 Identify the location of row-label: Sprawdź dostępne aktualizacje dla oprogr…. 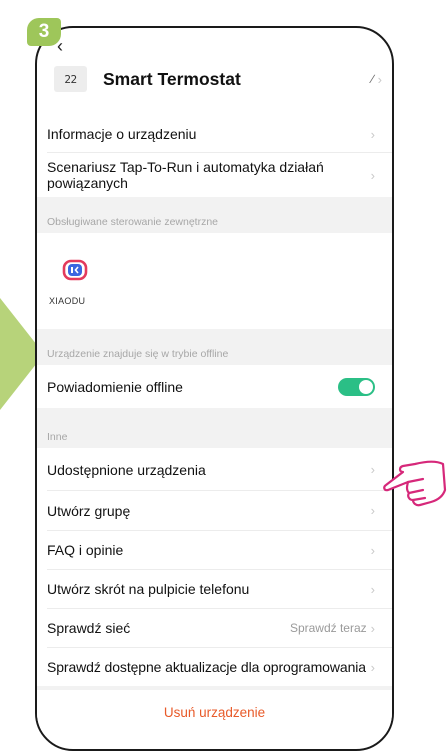
(206, 667).